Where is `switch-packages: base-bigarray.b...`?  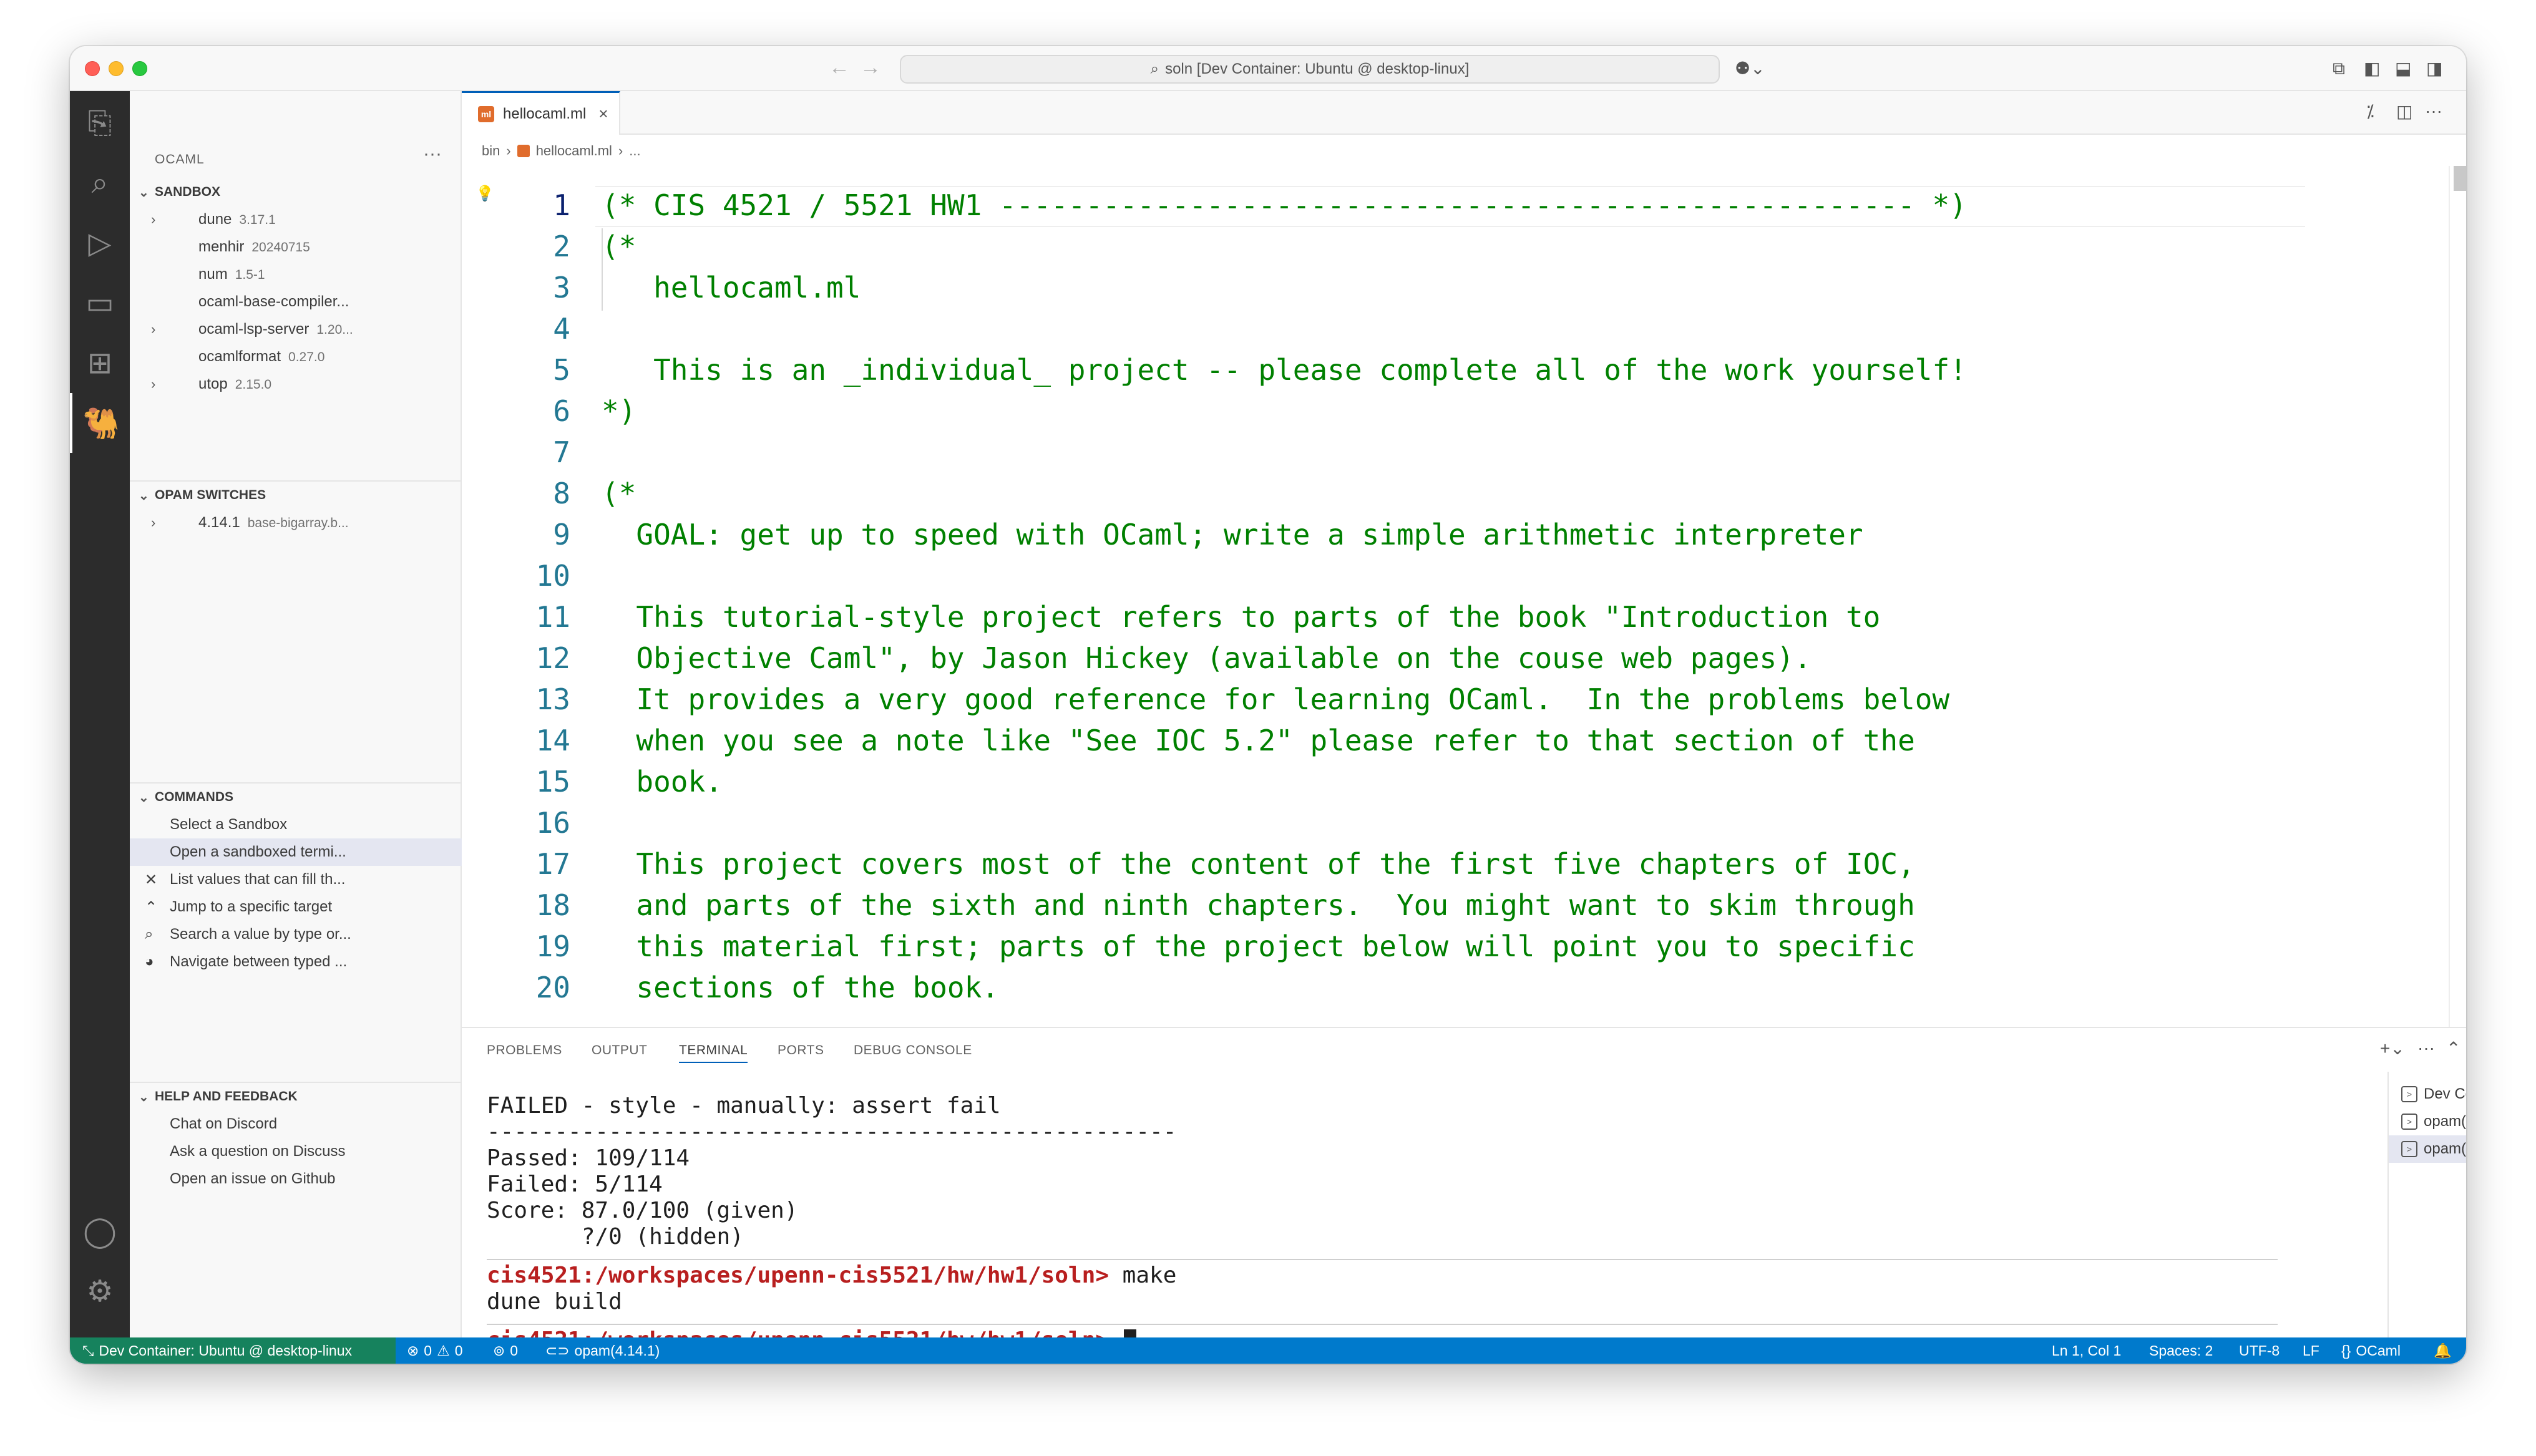
switch-packages: base-bigarray.b... is located at coordinates (298, 523).